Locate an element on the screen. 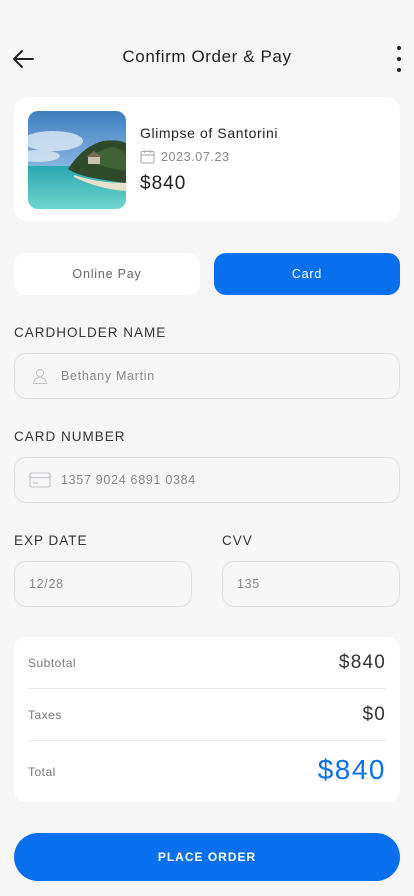  cardholder-label: CARDHOLDER NAME is located at coordinates (90, 332).